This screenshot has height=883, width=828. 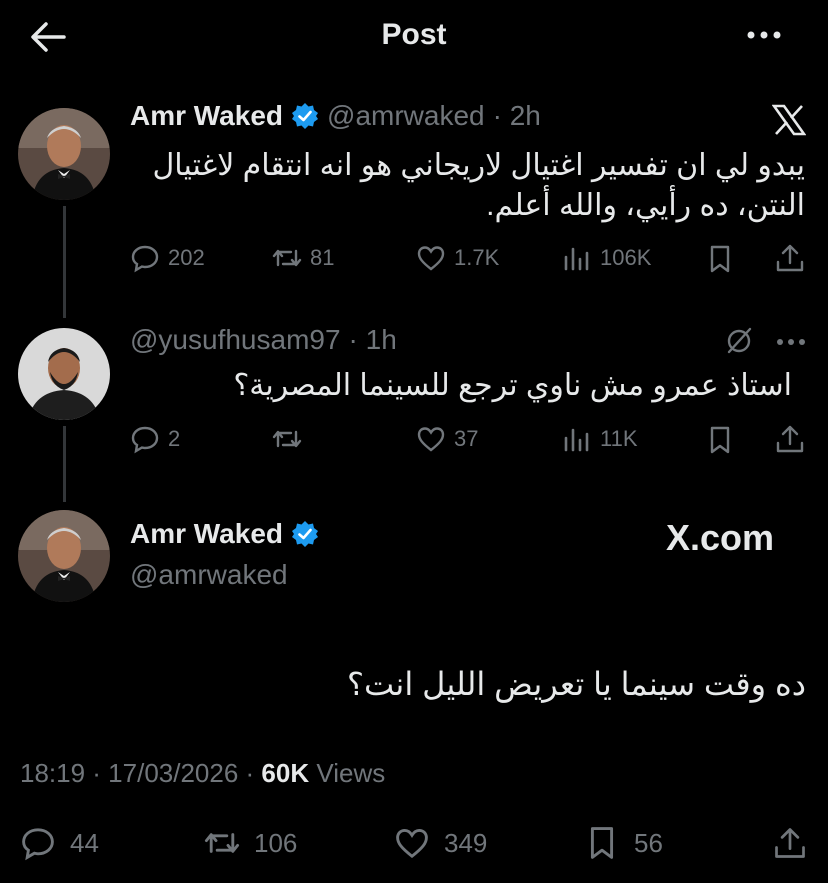 I want to click on reply-count: 44, so click(x=84, y=842).